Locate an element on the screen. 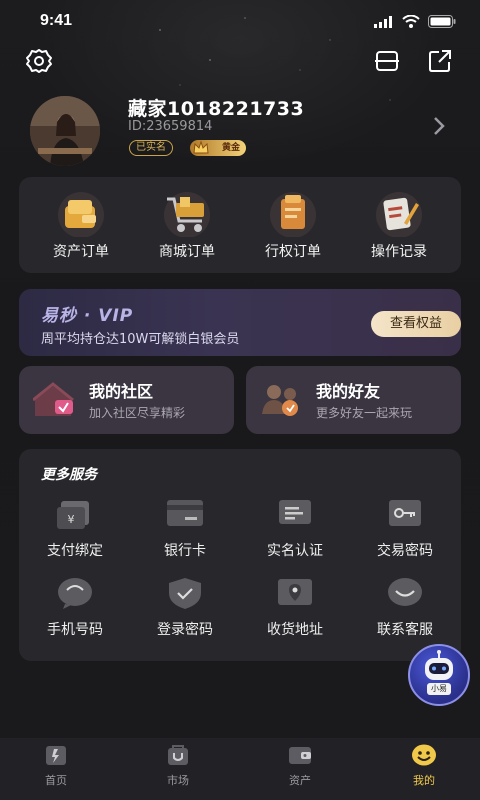 The width and height of the screenshot is (480, 800). my-friends-subtitle: 更多好友一起来玩 is located at coordinates (364, 413).